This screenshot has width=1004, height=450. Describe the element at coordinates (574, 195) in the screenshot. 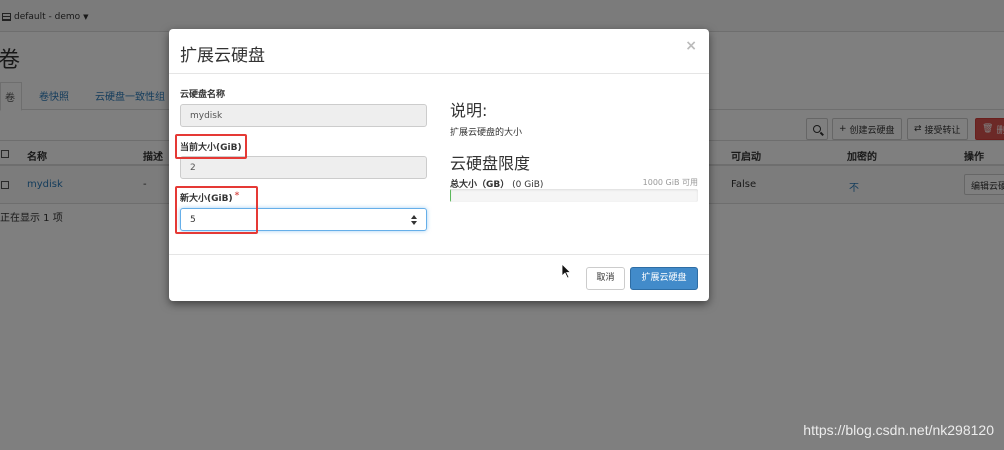

I see `quota-progress-bar` at that location.